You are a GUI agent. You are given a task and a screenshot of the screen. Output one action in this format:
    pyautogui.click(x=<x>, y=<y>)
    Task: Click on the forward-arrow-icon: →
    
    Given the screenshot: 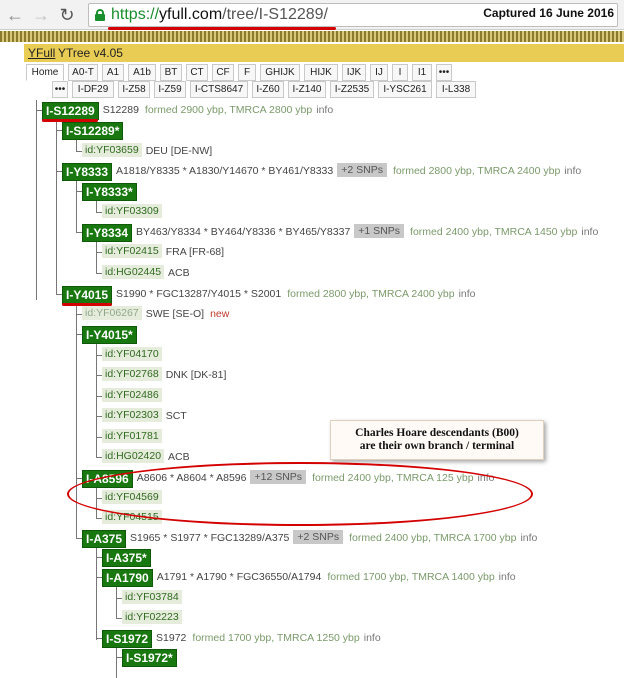 What is the action you would take?
    pyautogui.click(x=41, y=15)
    